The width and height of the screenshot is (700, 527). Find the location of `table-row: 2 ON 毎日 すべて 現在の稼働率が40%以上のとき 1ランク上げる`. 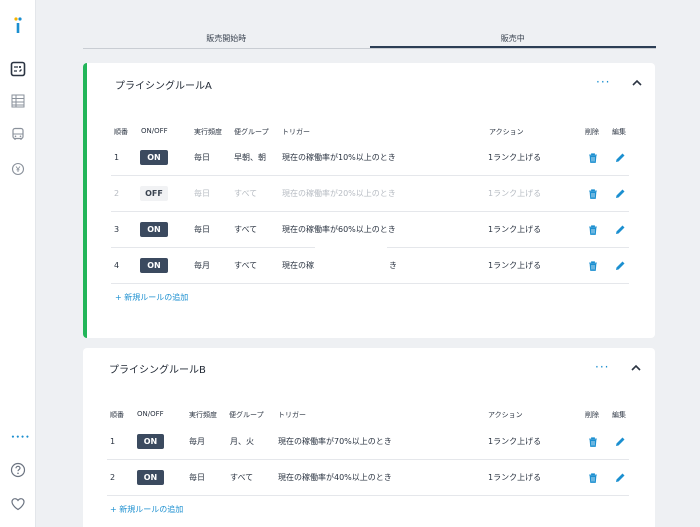

table-row: 2 ON 毎日 すべて 現在の稼働率が40%以上のとき 1ランク上げる is located at coordinates (368, 478).